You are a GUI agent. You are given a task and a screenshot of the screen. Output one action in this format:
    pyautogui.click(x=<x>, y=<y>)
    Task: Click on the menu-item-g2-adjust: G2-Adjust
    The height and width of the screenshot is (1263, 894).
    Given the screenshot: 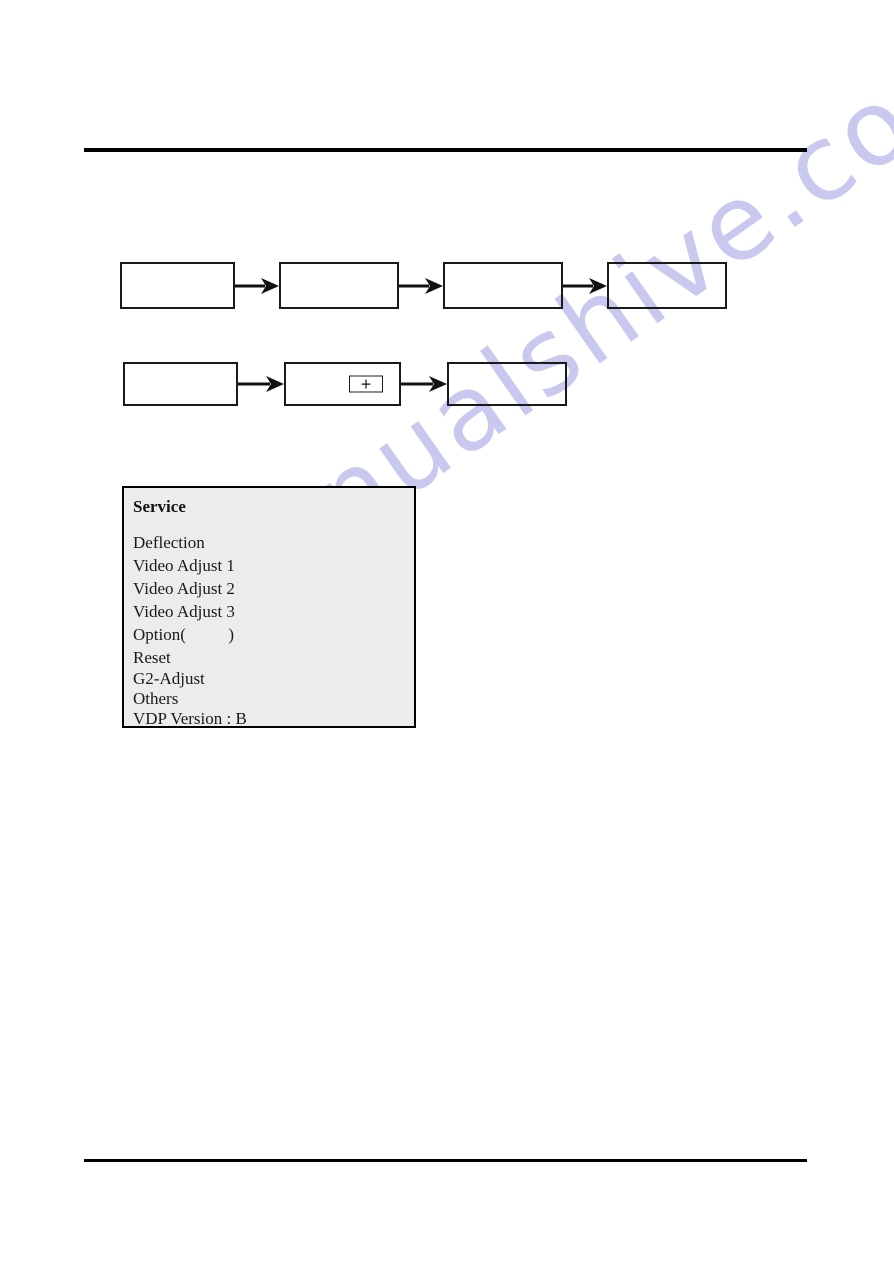 What is the action you would take?
    pyautogui.click(x=273, y=679)
    